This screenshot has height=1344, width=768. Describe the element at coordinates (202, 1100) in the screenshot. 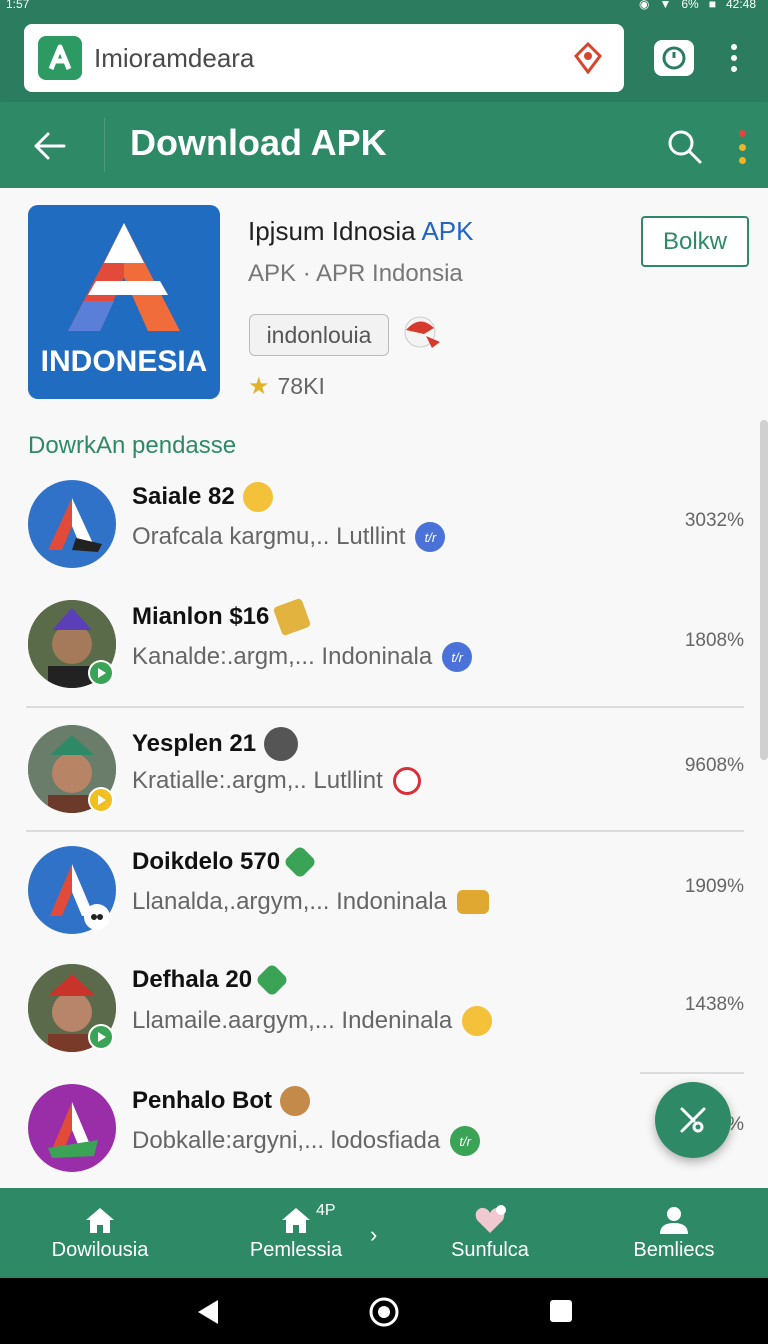

I see `item-title-text: Penhalo Bot` at that location.